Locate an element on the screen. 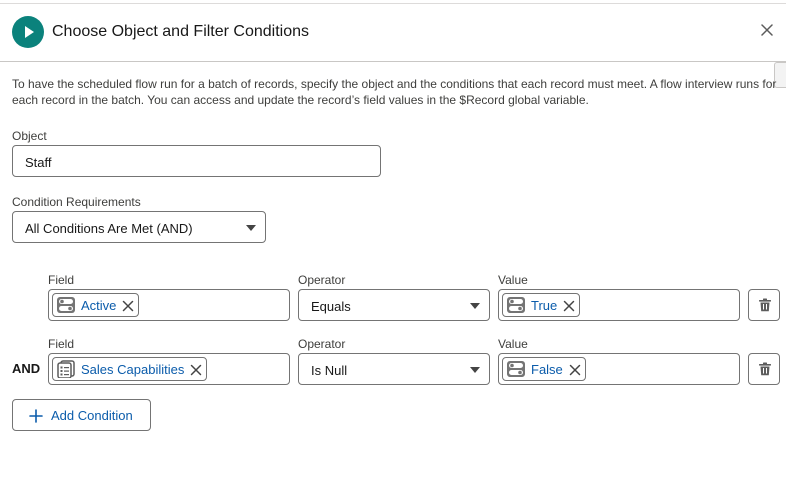 This screenshot has width=786, height=482. field-pill-label: Sales Capabilities is located at coordinates (133, 369).